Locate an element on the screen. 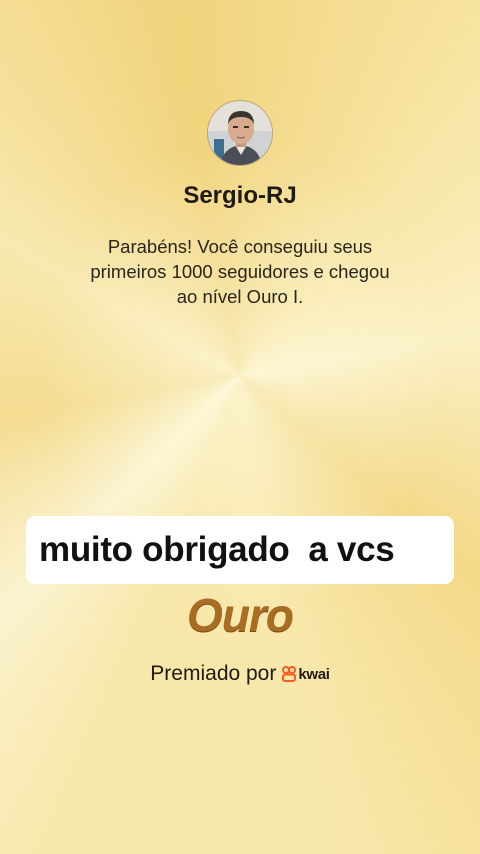  avatar is located at coordinates (240, 133).